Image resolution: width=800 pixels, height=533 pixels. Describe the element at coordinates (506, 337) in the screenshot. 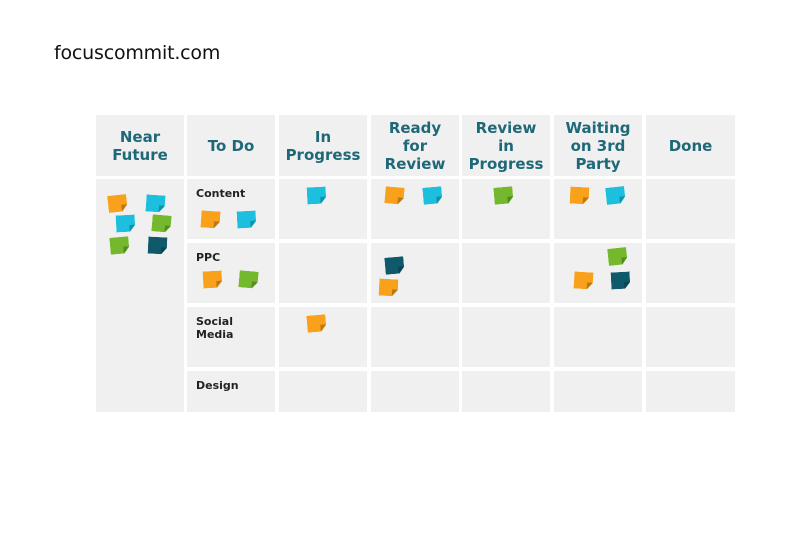

I see `board-cell-social-media-review-in-progress` at that location.